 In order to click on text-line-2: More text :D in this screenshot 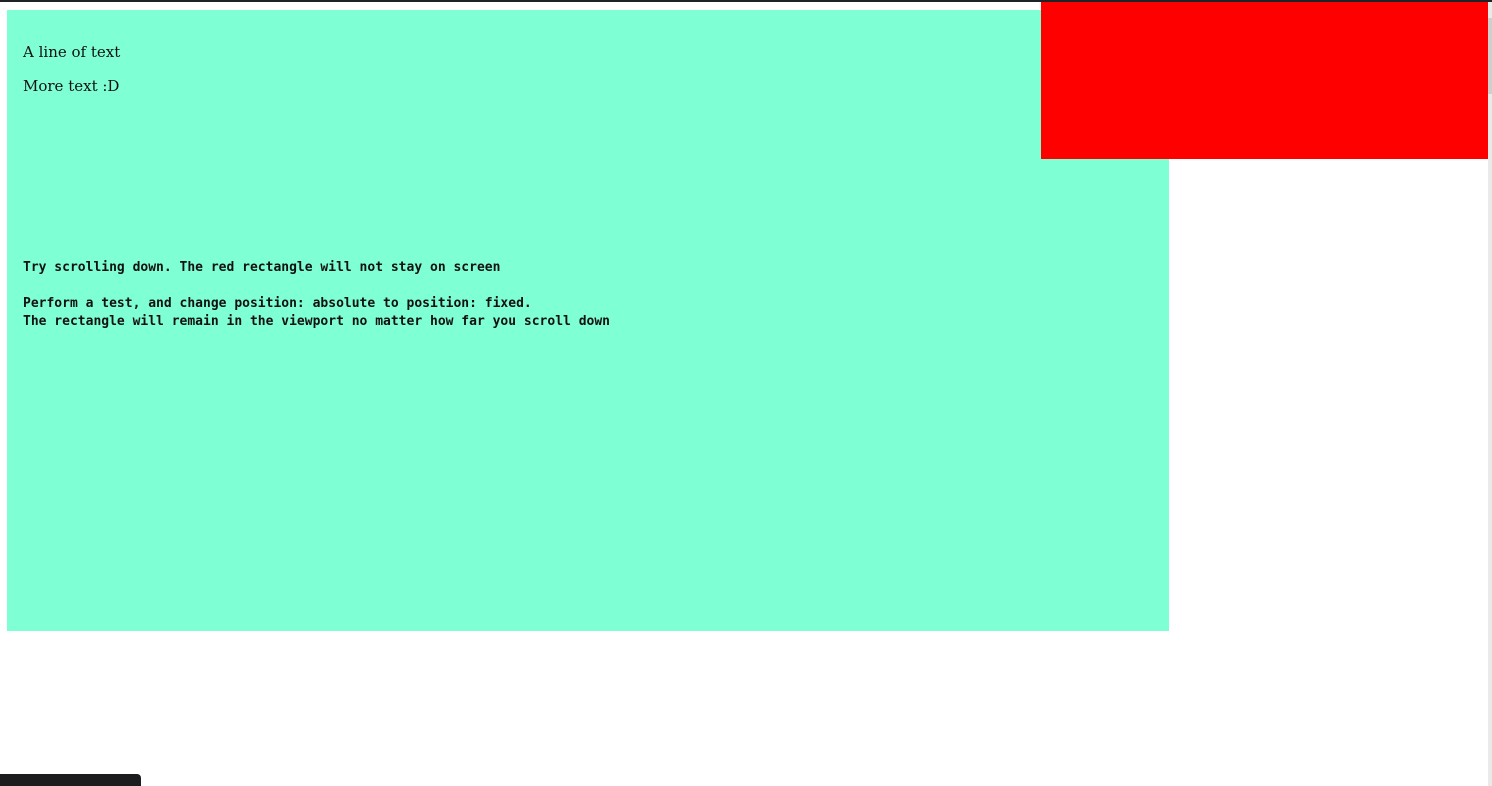, I will do `click(71, 86)`.